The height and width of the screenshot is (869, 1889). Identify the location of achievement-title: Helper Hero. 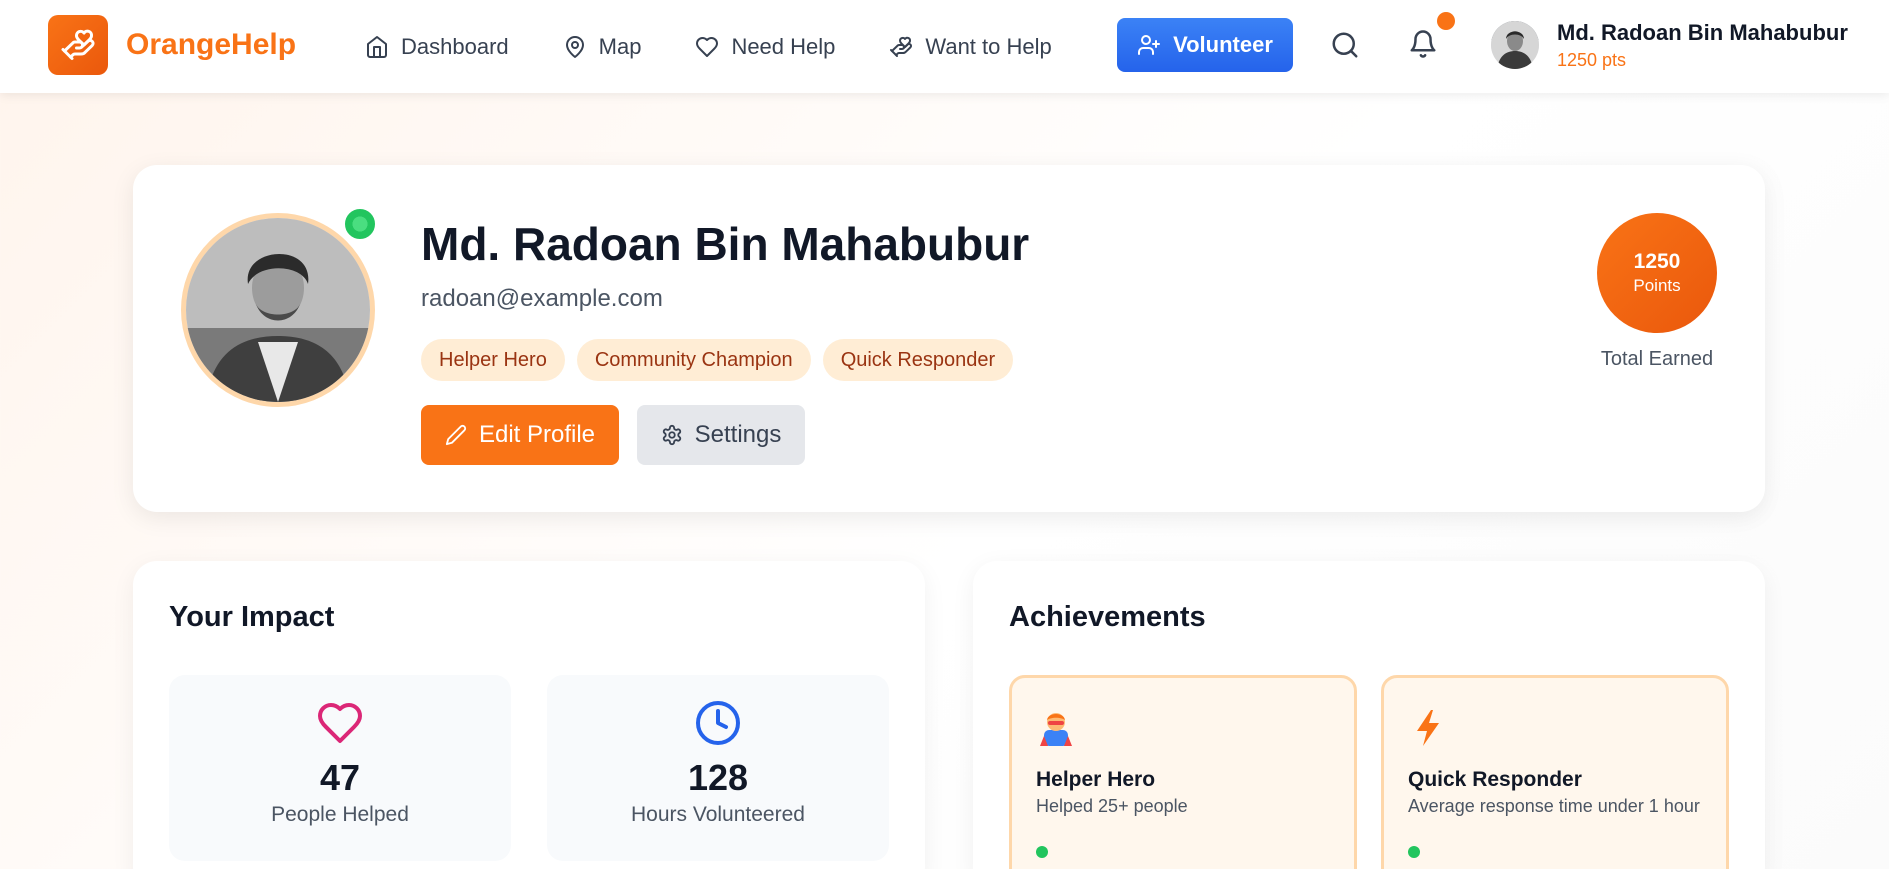
(1096, 779).